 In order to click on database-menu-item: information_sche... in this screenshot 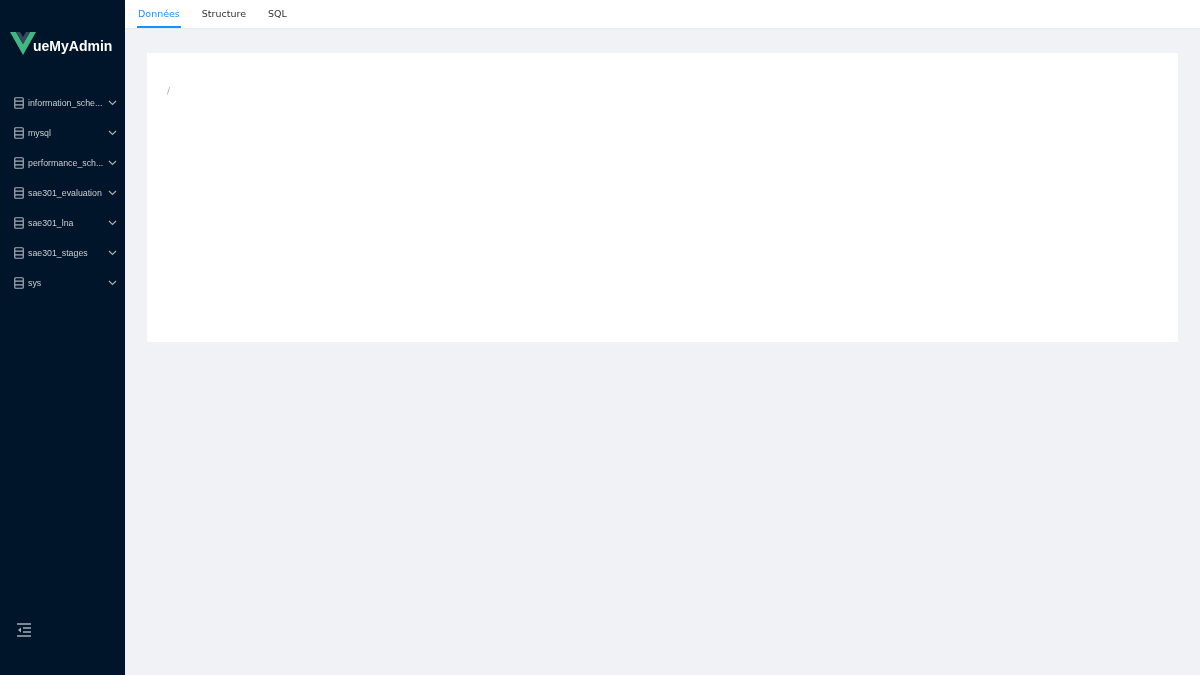, I will do `click(62, 103)`.